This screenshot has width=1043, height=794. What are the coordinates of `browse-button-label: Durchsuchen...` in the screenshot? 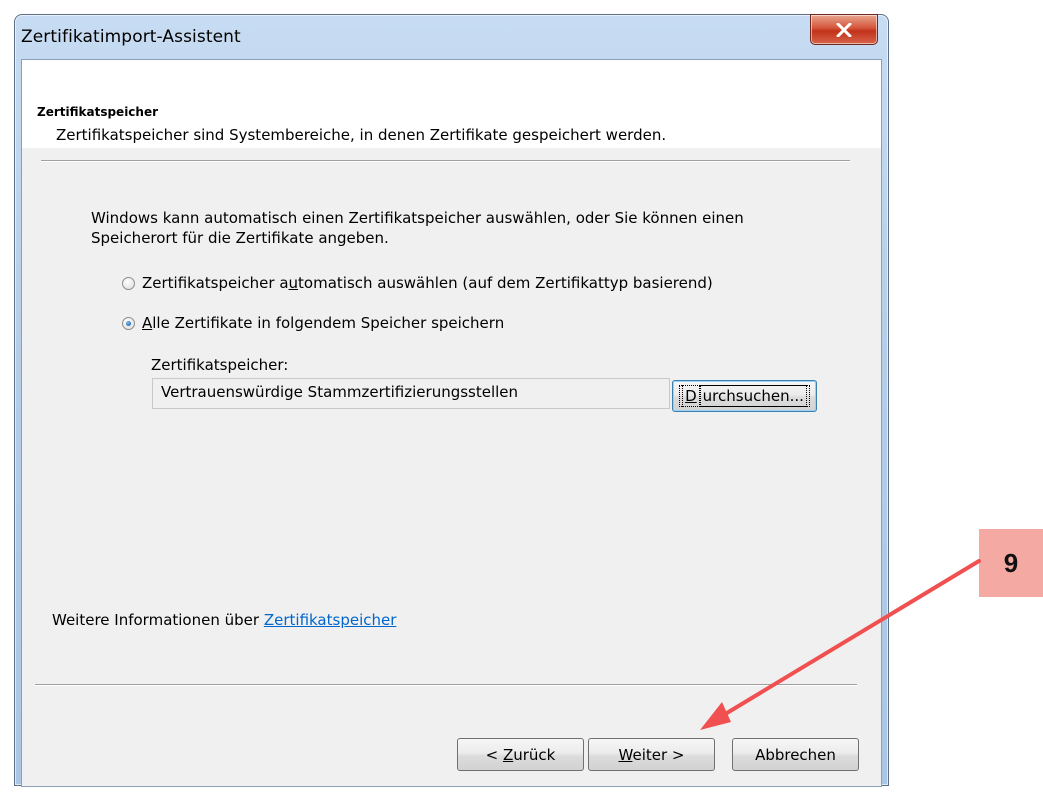 It's located at (744, 396).